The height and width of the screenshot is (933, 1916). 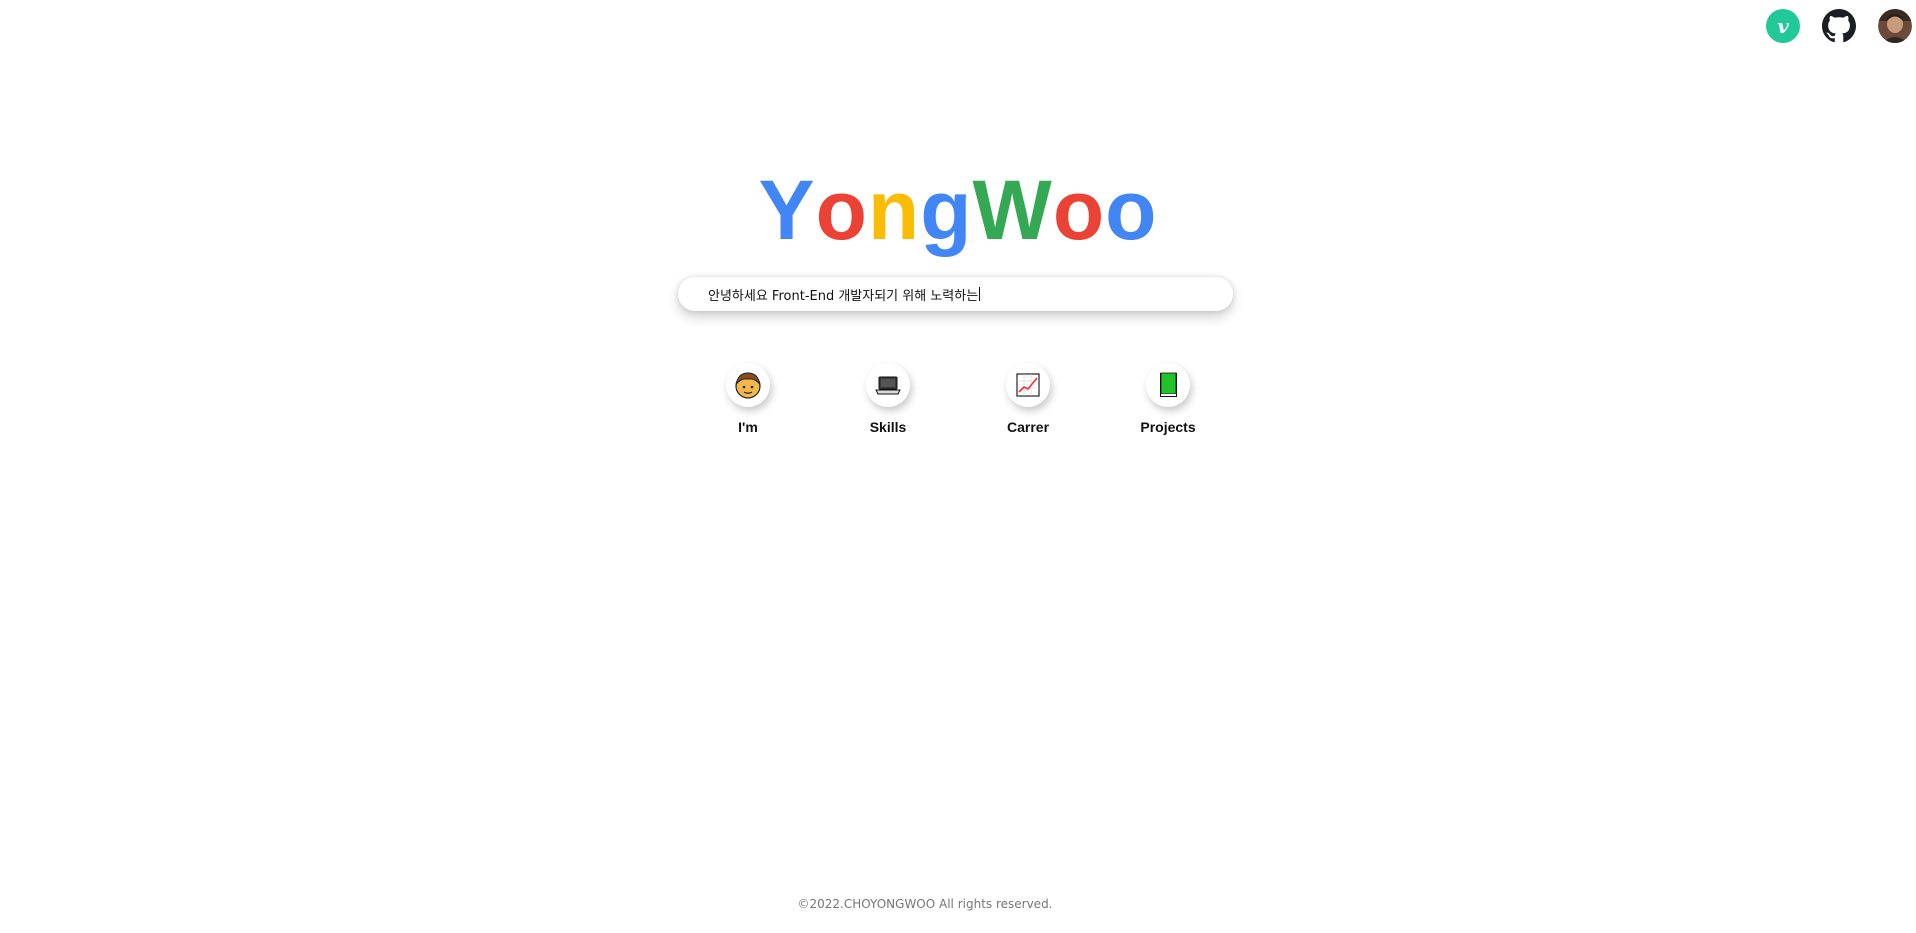 I want to click on text-cursor, so click(x=980, y=294).